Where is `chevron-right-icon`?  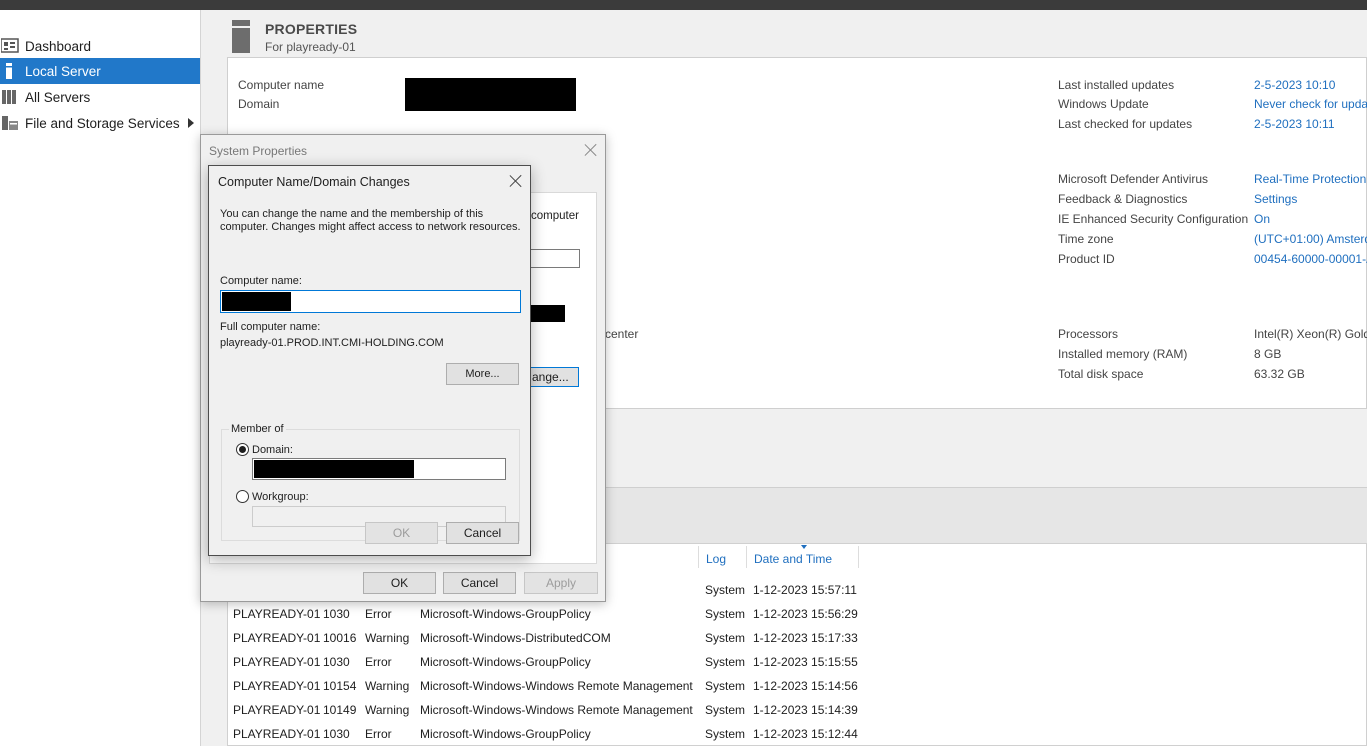
chevron-right-icon is located at coordinates (191, 123).